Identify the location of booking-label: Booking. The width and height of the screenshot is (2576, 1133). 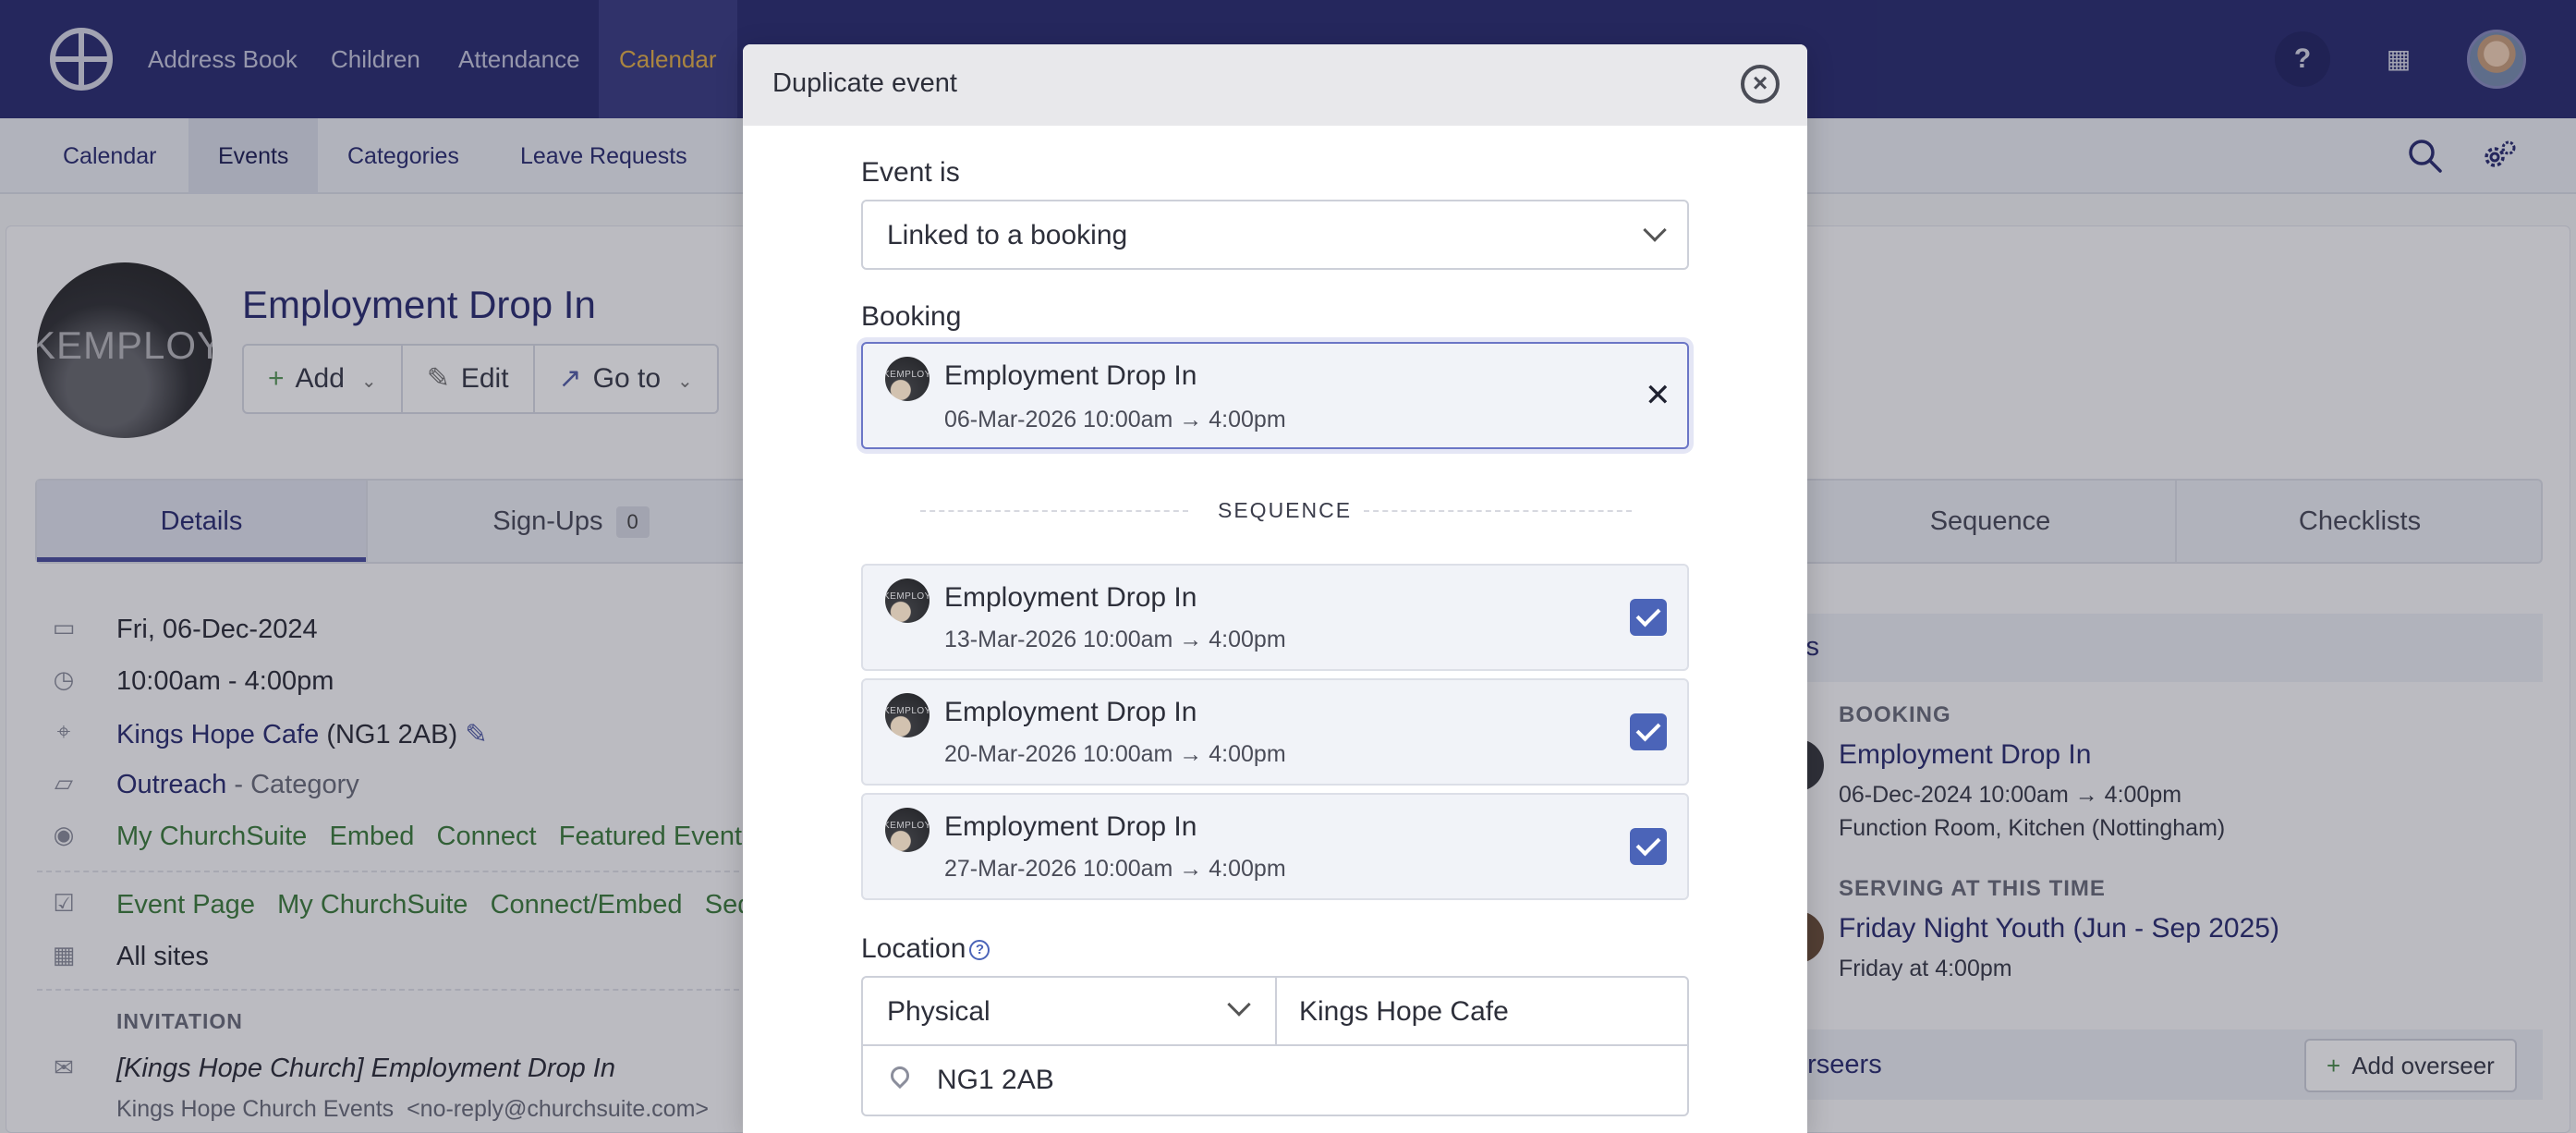
(911, 316).